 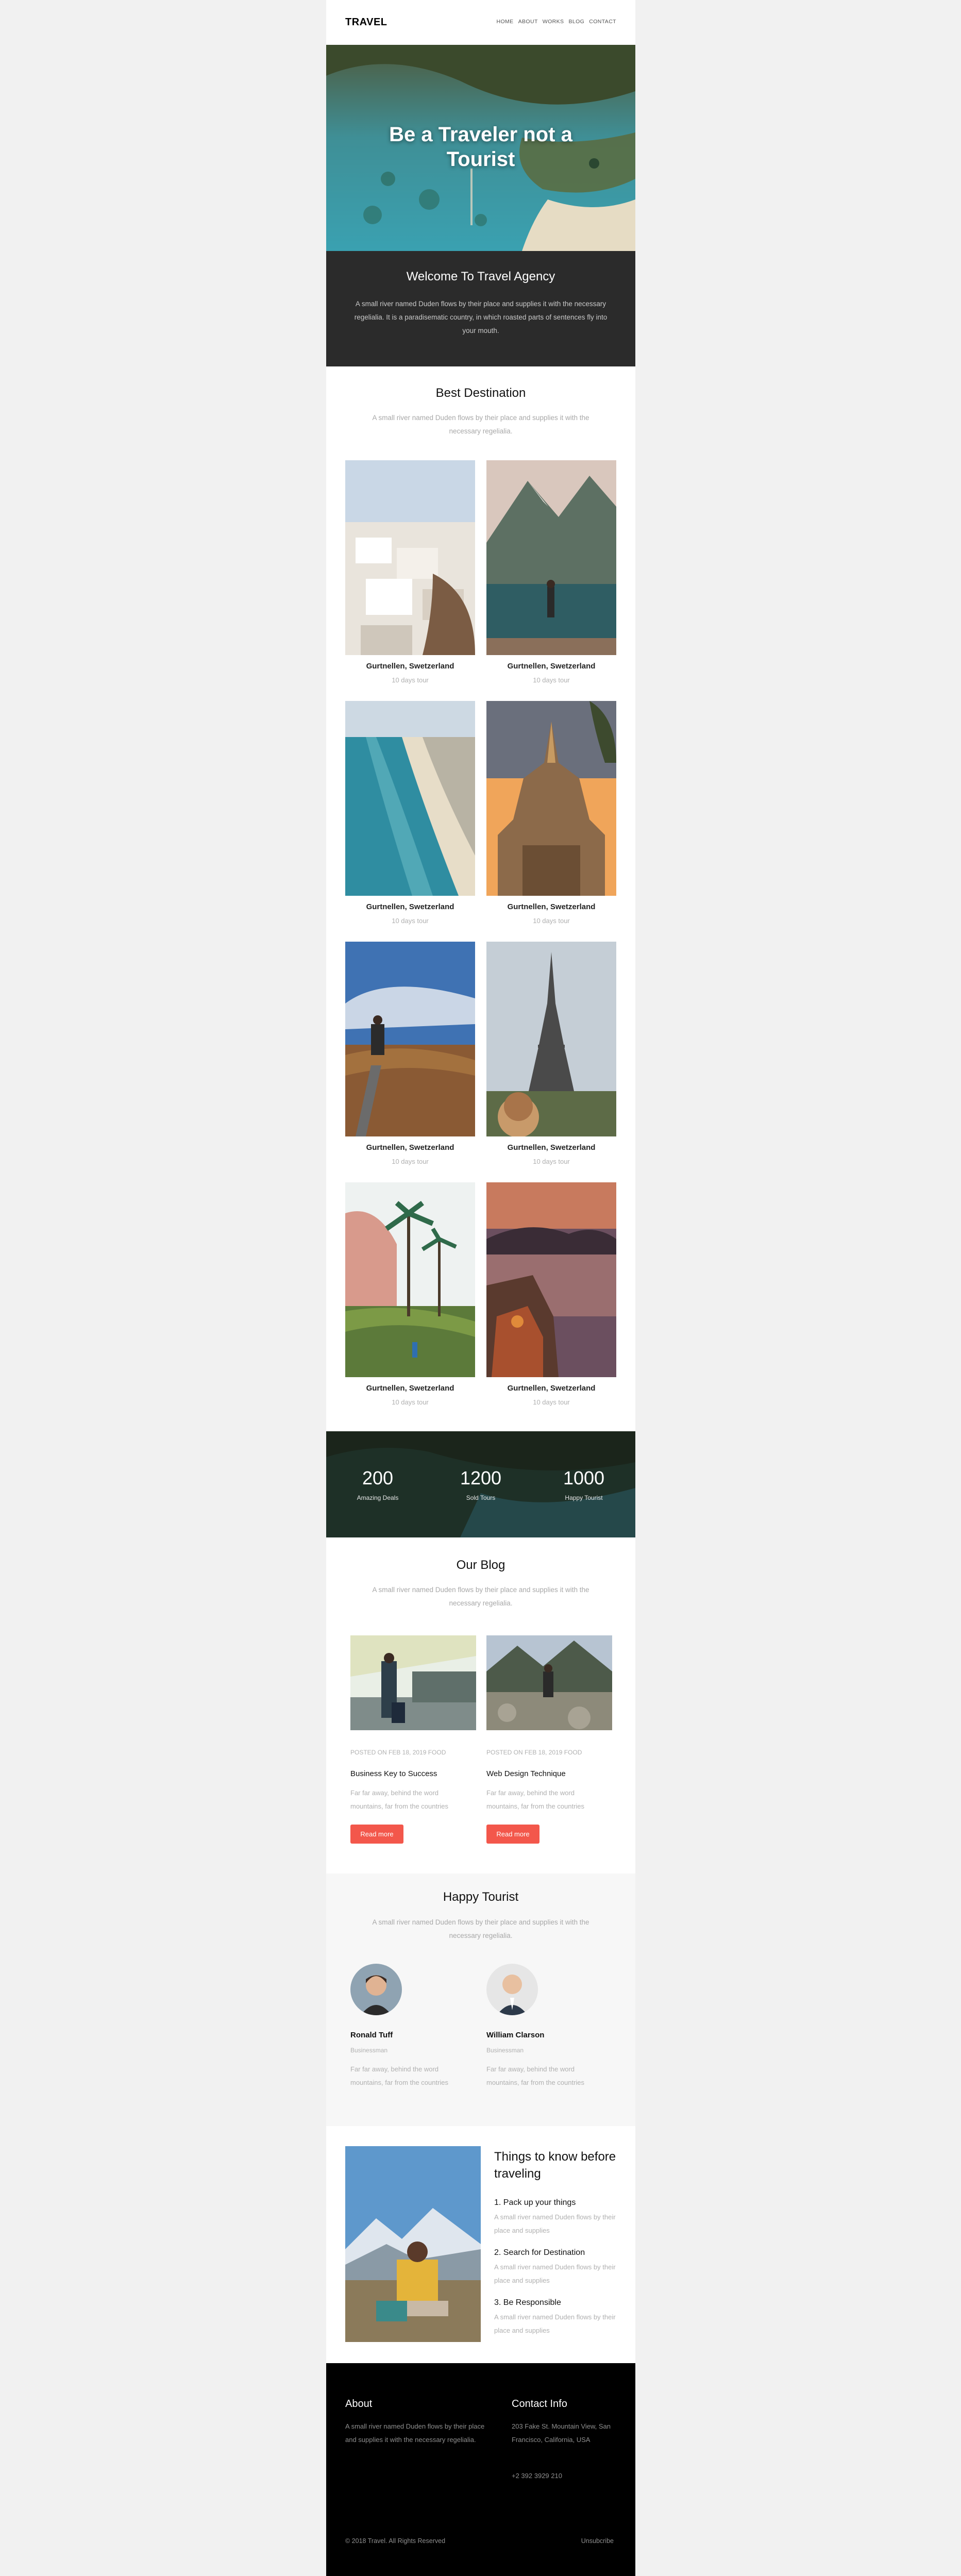 What do you see at coordinates (576, 22) in the screenshot?
I see `nav-blog: BLOG` at bounding box center [576, 22].